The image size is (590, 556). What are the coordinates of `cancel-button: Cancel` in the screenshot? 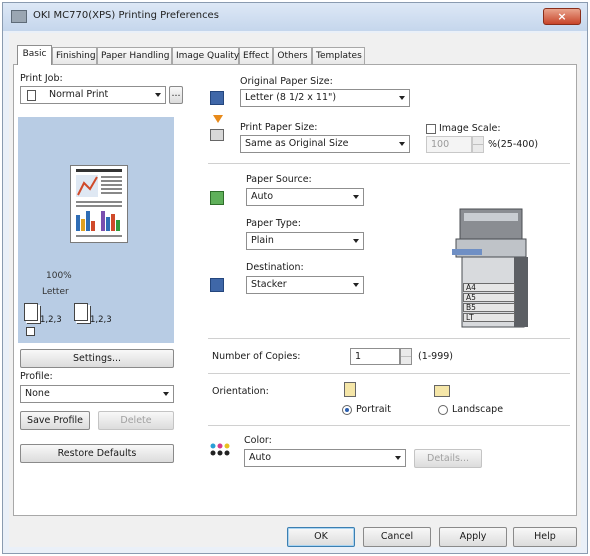 It's located at (397, 537).